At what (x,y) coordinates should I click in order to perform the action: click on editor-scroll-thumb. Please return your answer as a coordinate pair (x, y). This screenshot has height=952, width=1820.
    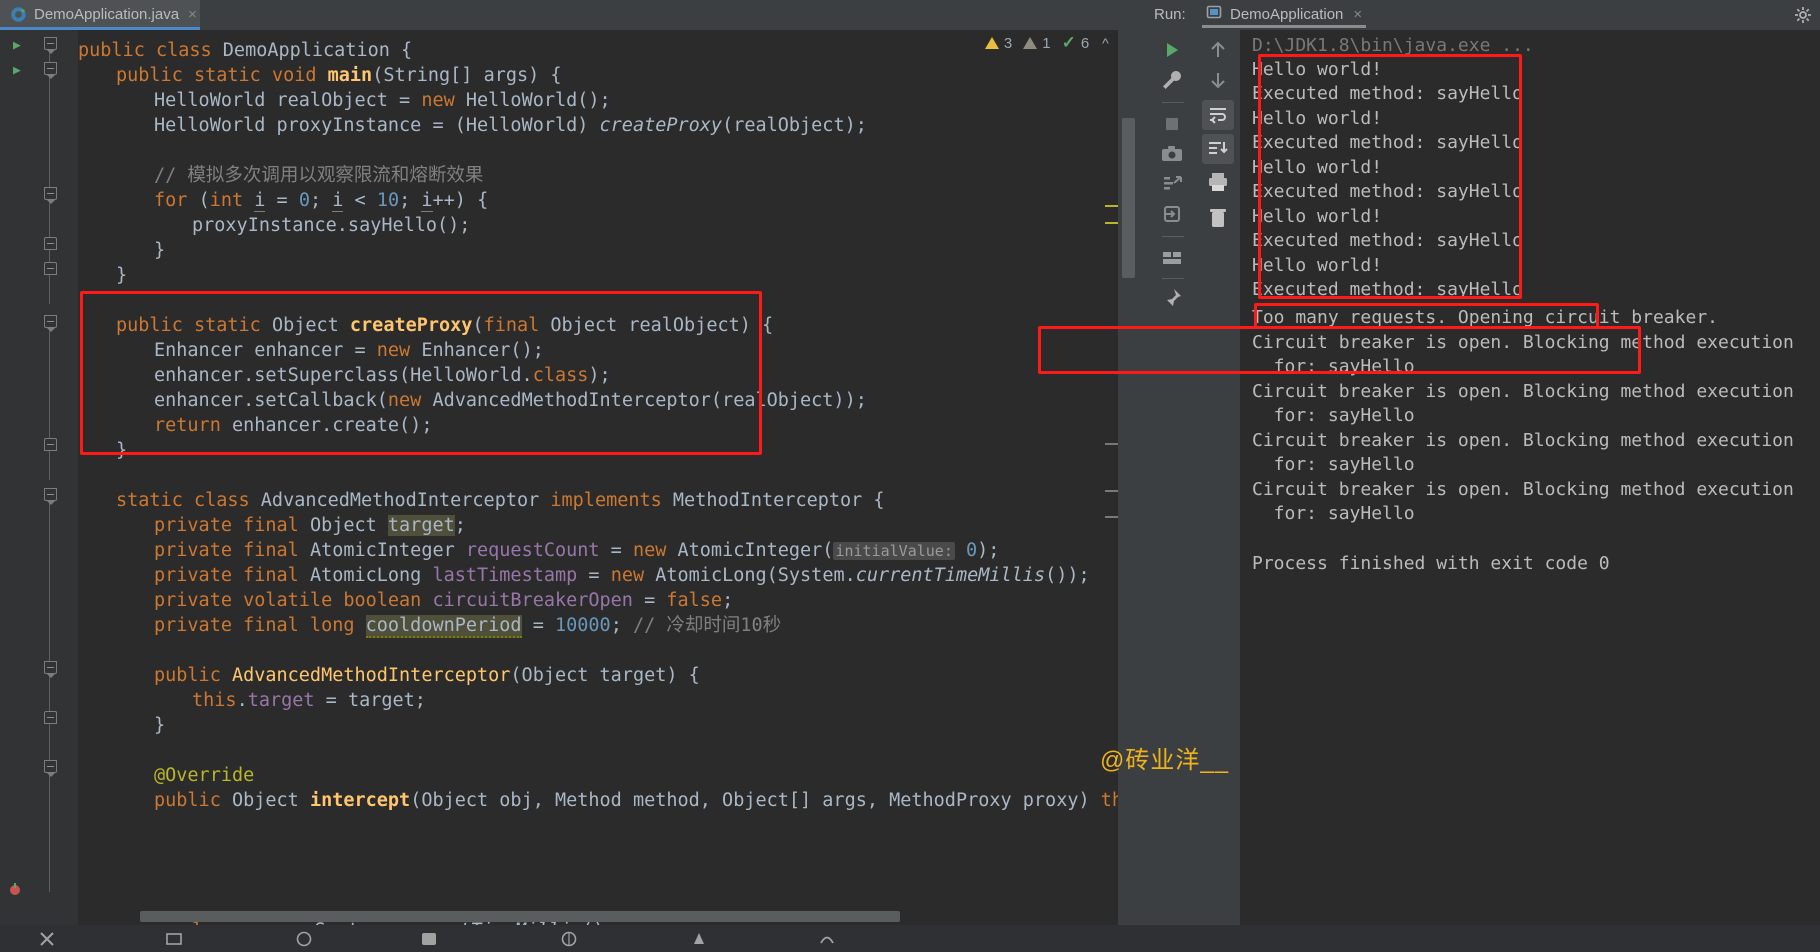
    Looking at the image, I should click on (1128, 198).